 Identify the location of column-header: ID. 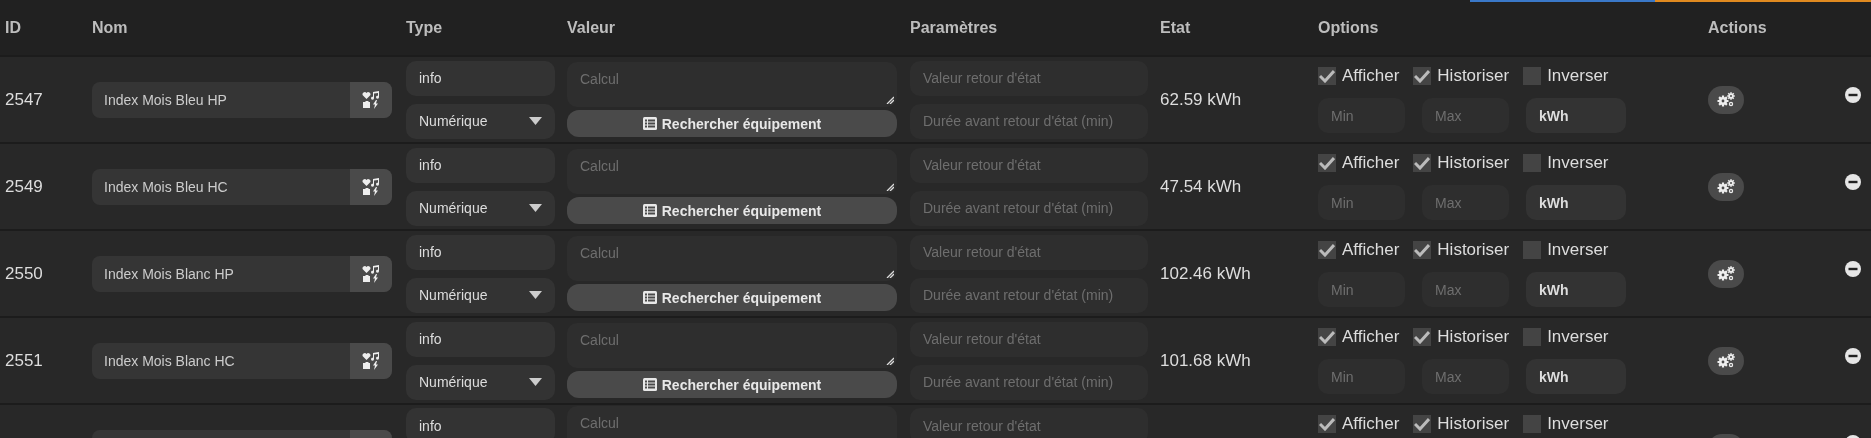
(13, 27).